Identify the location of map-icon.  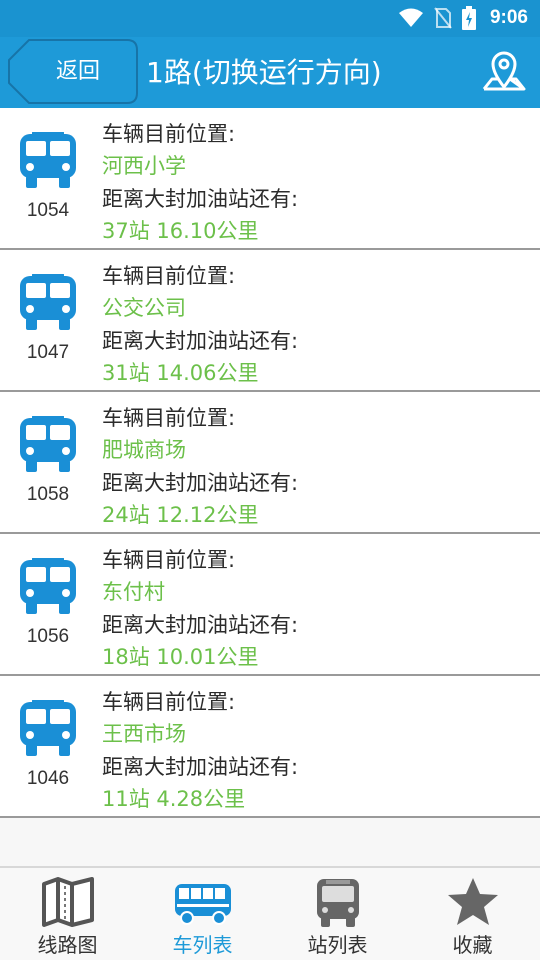
(67, 902).